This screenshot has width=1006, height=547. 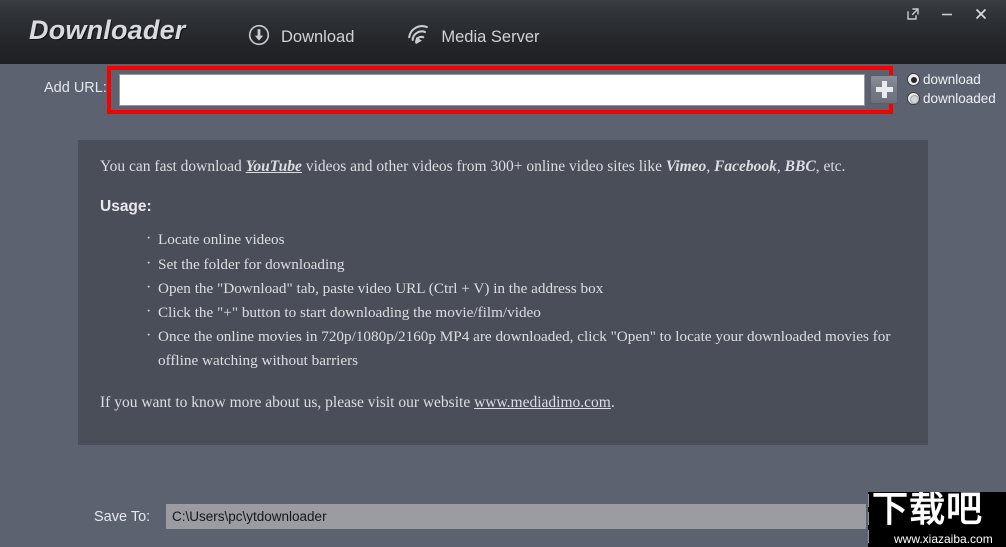 What do you see at coordinates (126, 207) in the screenshot?
I see `usage-heading: Usage:` at bounding box center [126, 207].